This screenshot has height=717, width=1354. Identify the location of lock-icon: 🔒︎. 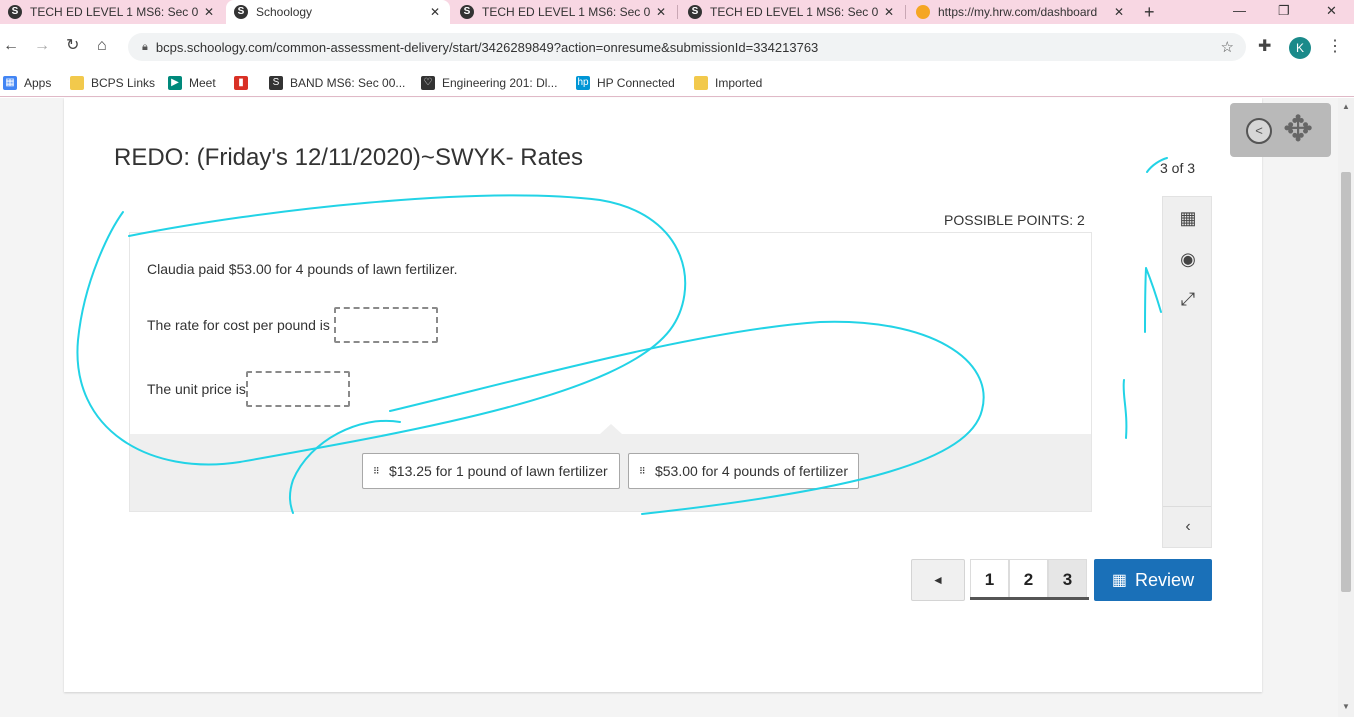
(145, 46).